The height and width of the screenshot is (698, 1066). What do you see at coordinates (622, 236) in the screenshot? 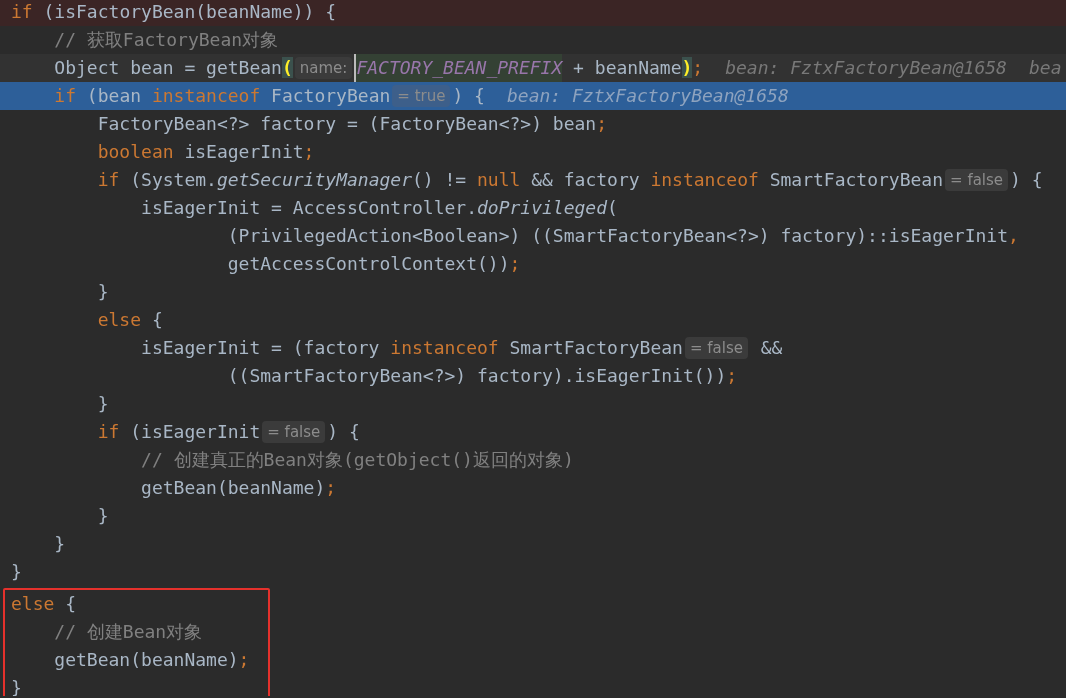
I see `code-text: (PrivilegedAction<Boolean>) ((SmartFactoryBean<?>) factory)::isEagerInit,` at bounding box center [622, 236].